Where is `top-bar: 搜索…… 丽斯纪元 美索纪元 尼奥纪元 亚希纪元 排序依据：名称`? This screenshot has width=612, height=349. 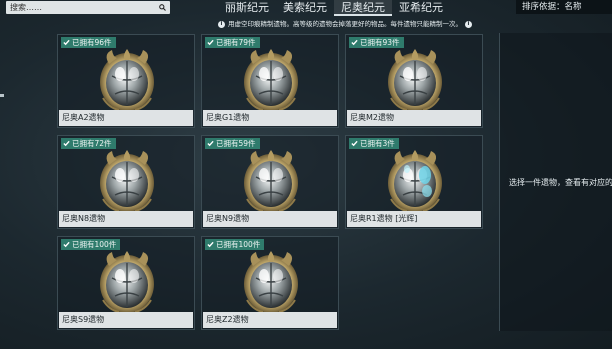 top-bar: 搜索…… 丽斯纪元 美索纪元 尼奥纪元 亚希纪元 排序依据：名称 is located at coordinates (306, 8).